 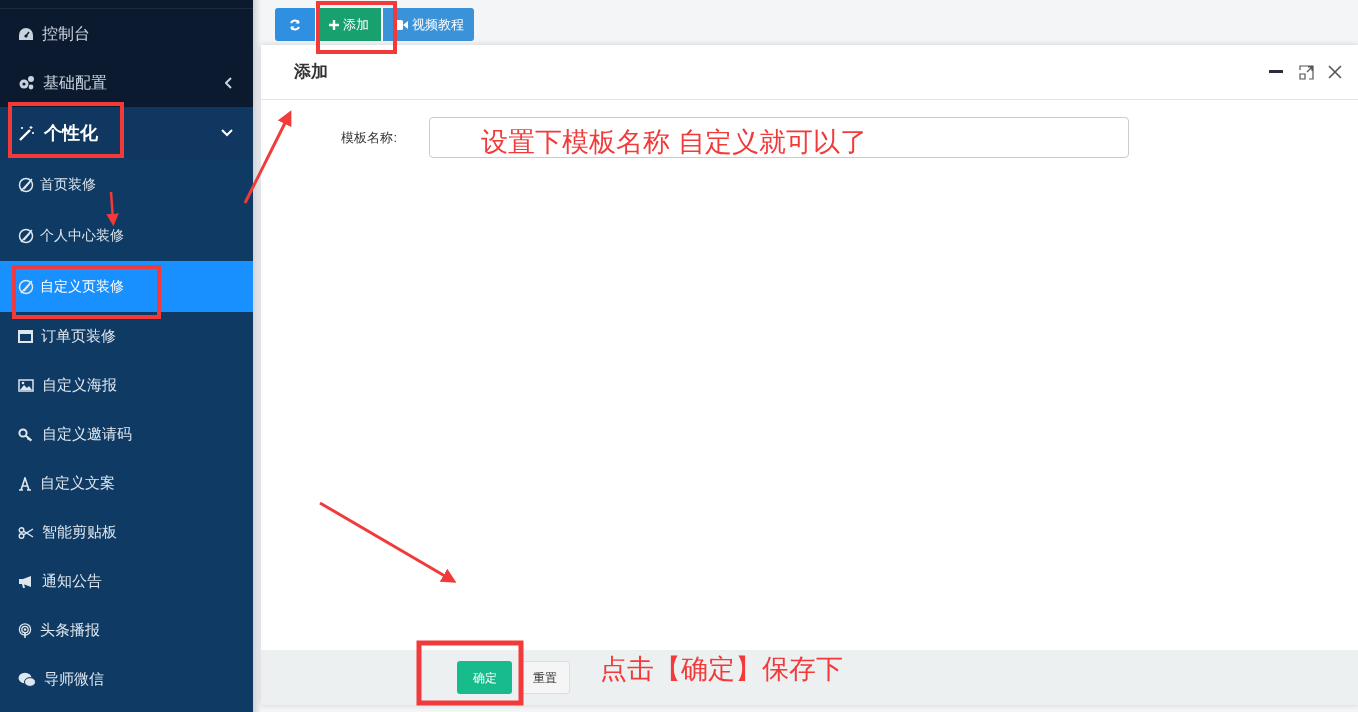 I want to click on sidebar-subitem: 导师微信, so click(x=126, y=679).